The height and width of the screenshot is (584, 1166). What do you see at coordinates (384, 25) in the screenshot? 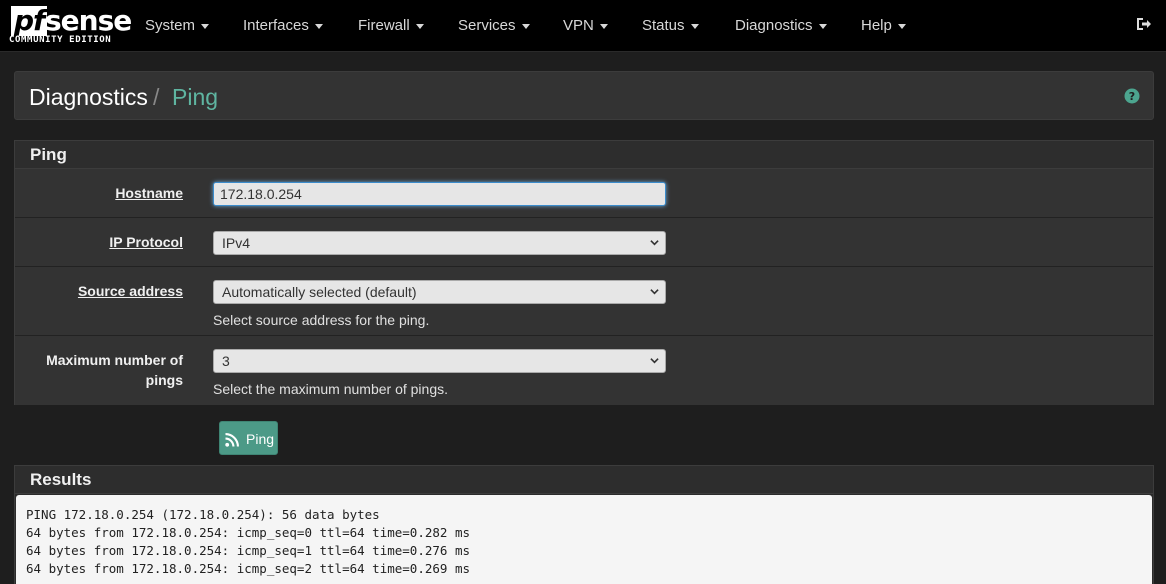
I see `nav-firewall-label: Firewall` at bounding box center [384, 25].